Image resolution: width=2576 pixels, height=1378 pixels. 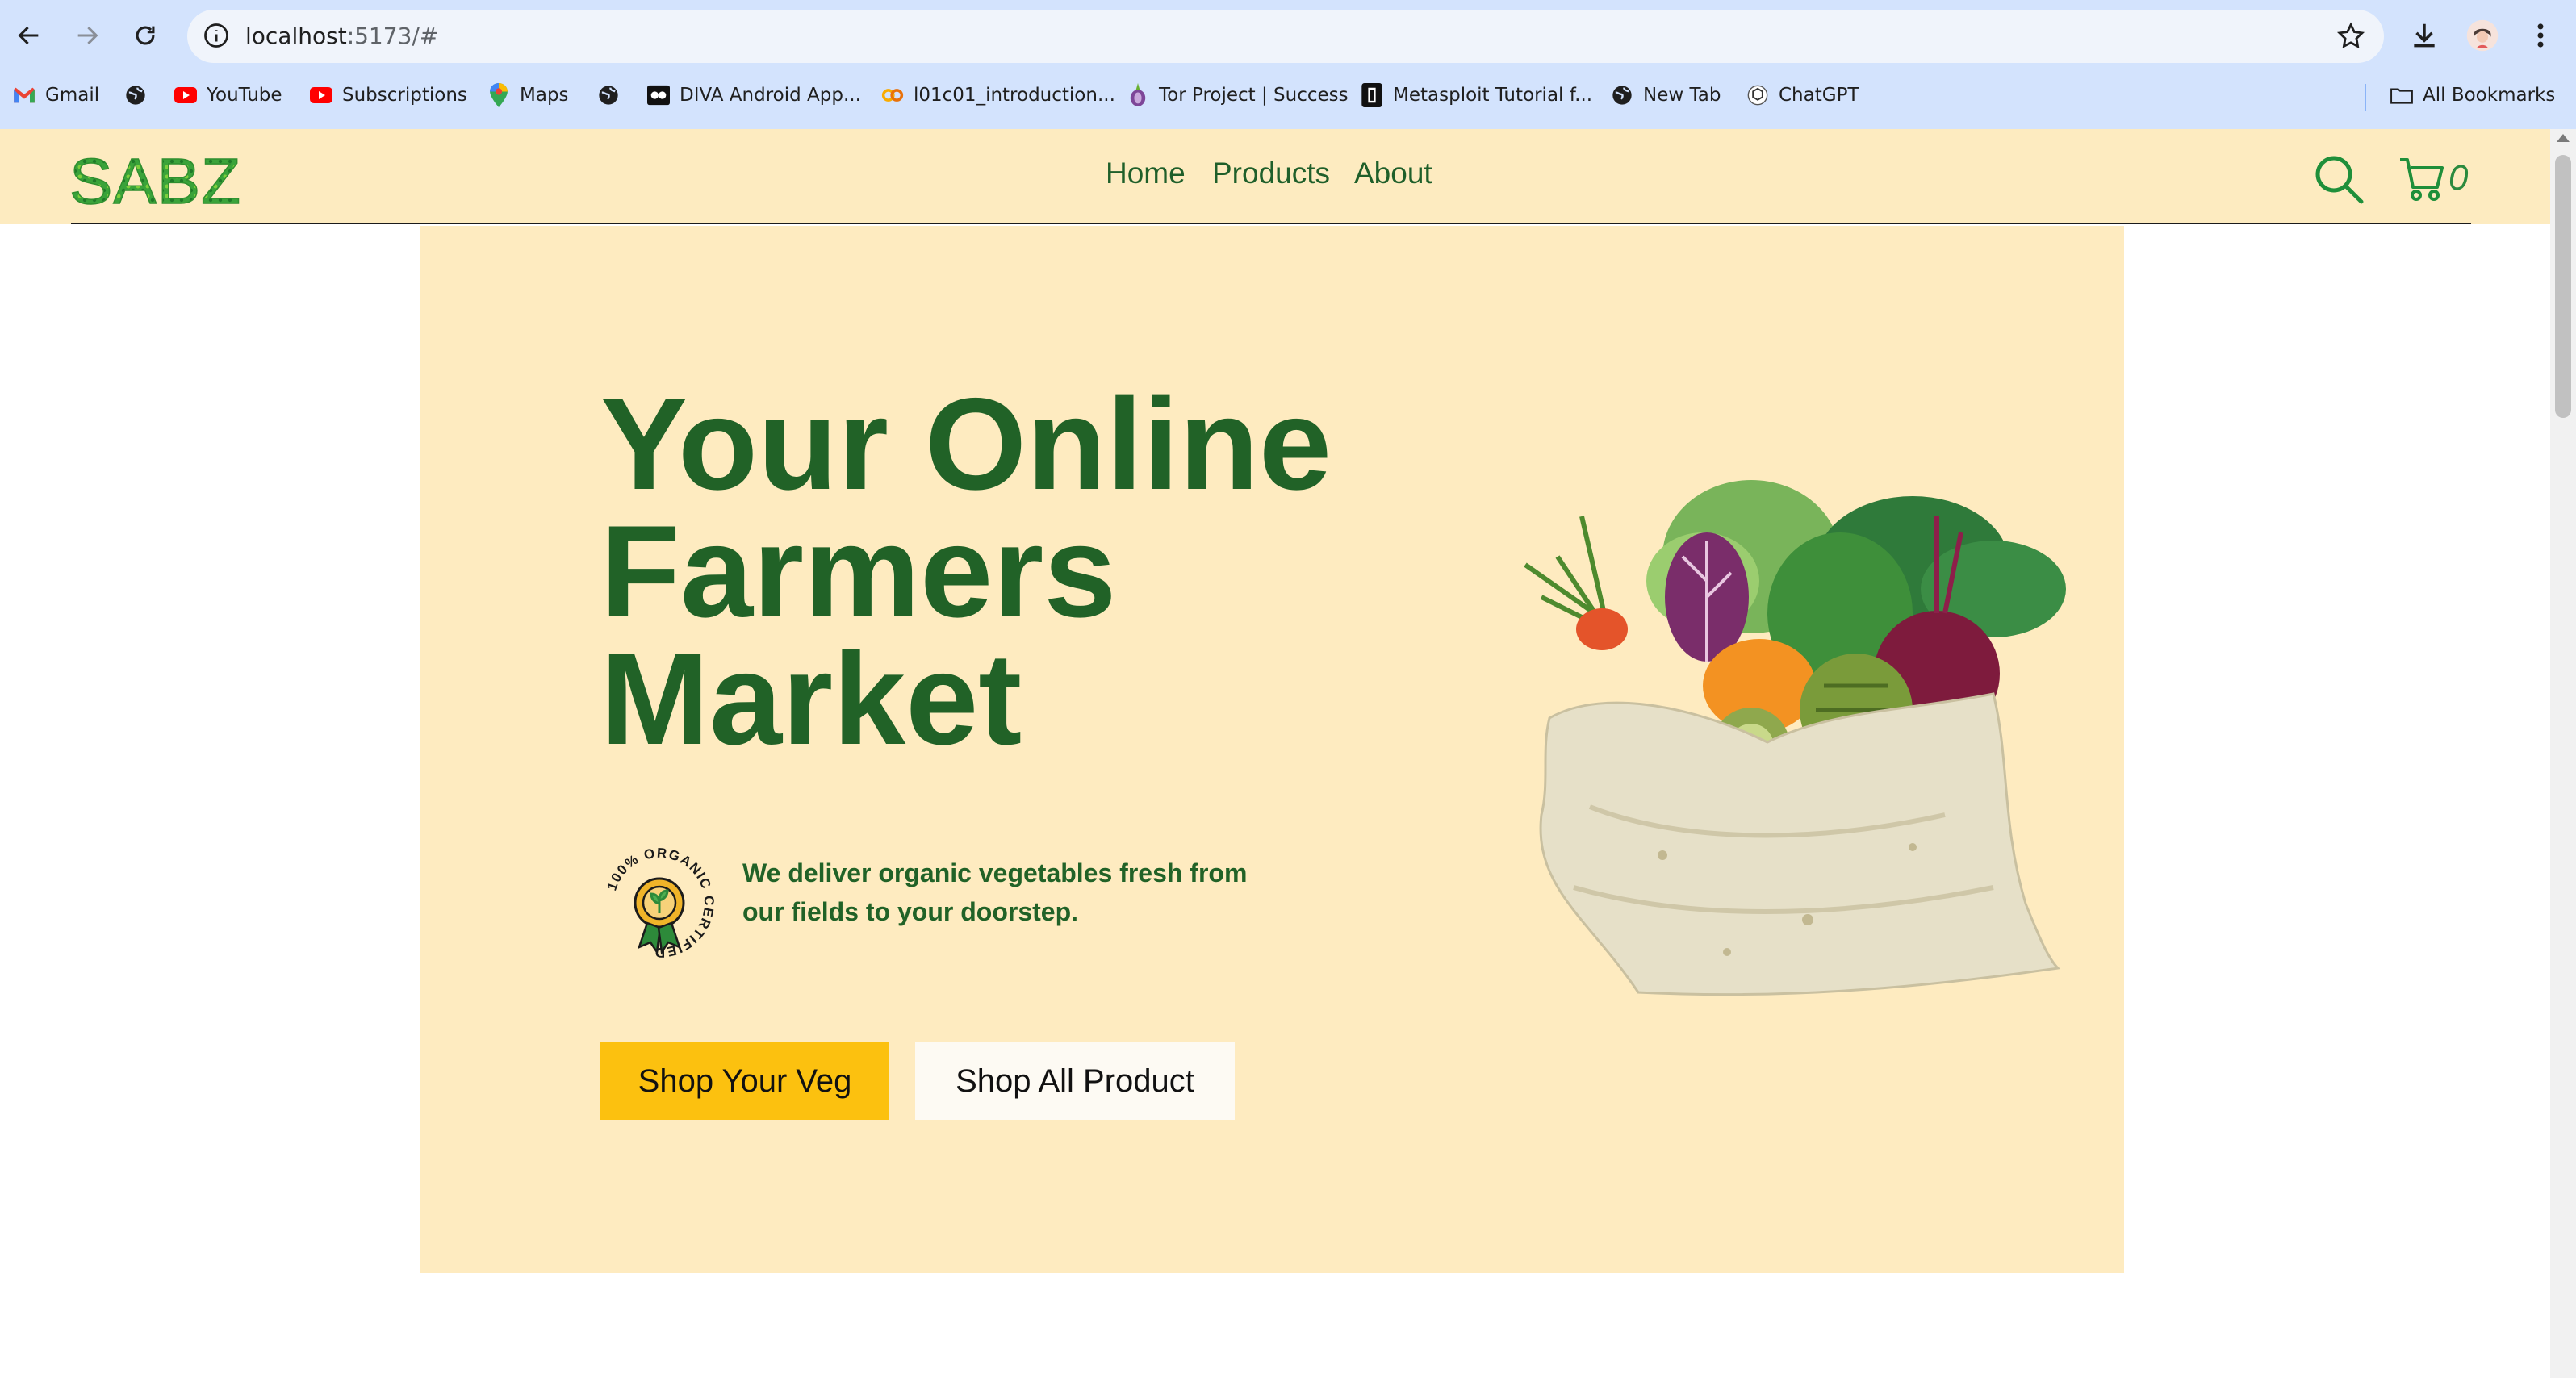 What do you see at coordinates (1372, 95) in the screenshot?
I see `metasploit-icon` at bounding box center [1372, 95].